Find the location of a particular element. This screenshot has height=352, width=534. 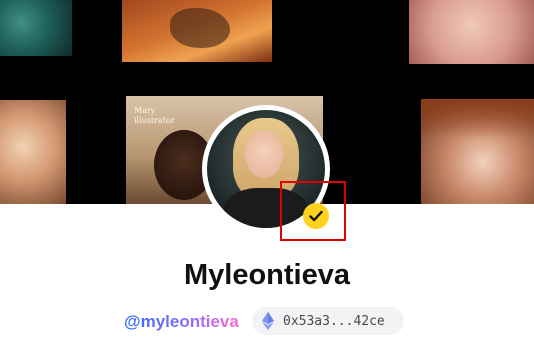

artwork-teal-figure is located at coordinates (36, 28).